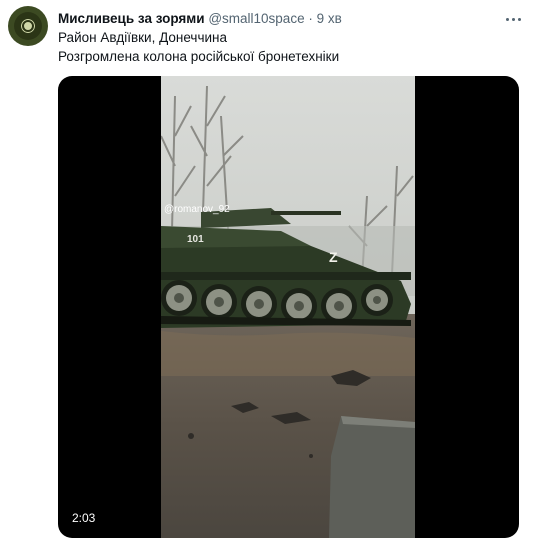 The image size is (539, 546). Describe the element at coordinates (333, 257) in the screenshot. I see `z-marking: Z` at that location.